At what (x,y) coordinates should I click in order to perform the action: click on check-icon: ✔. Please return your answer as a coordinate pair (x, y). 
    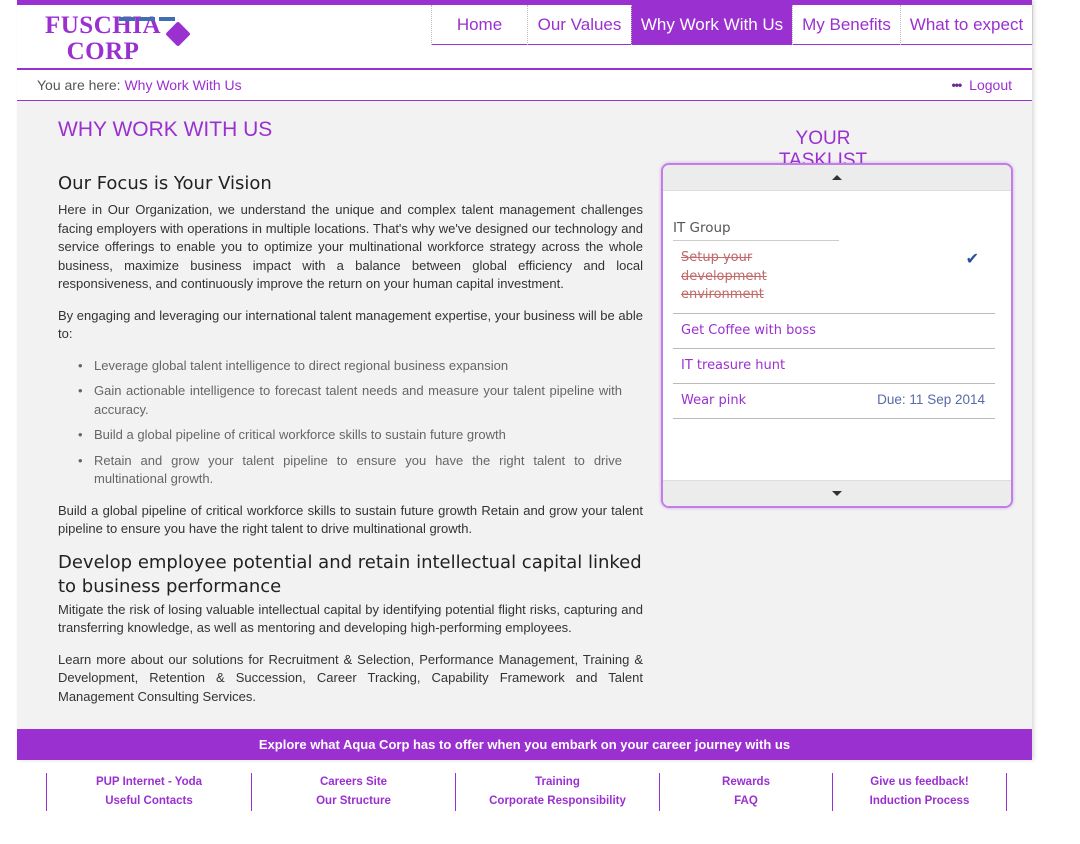
    Looking at the image, I should click on (972, 258).